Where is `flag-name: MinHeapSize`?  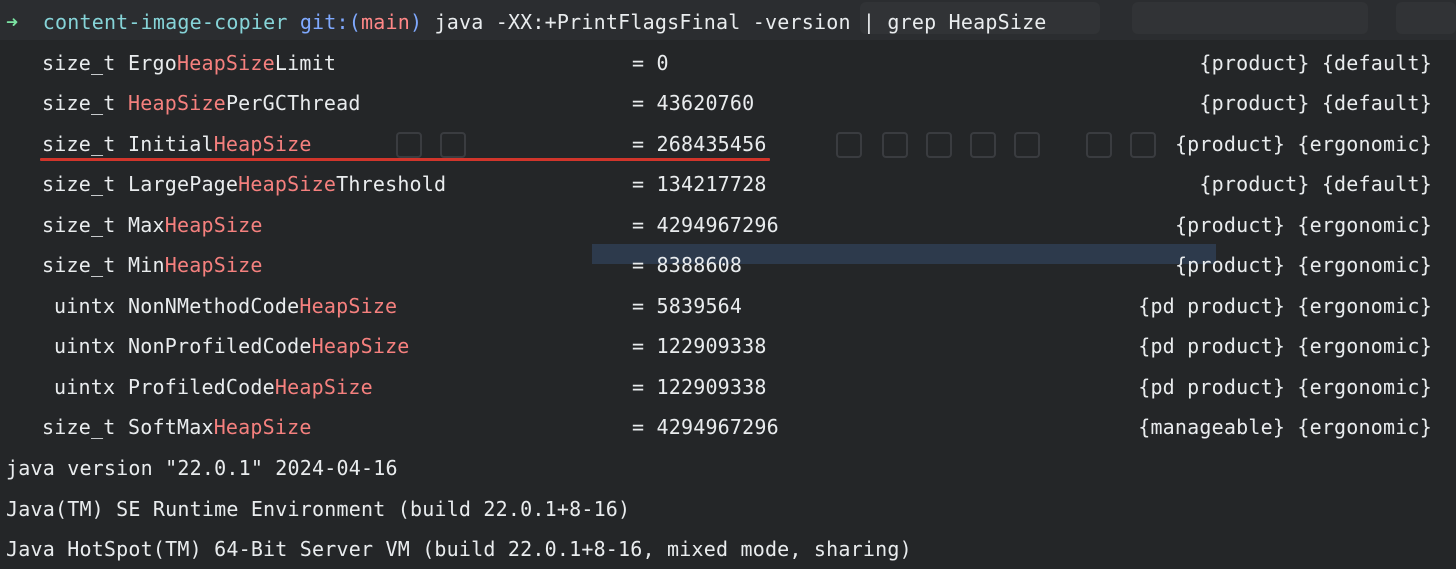
flag-name: MinHeapSize is located at coordinates (195, 265).